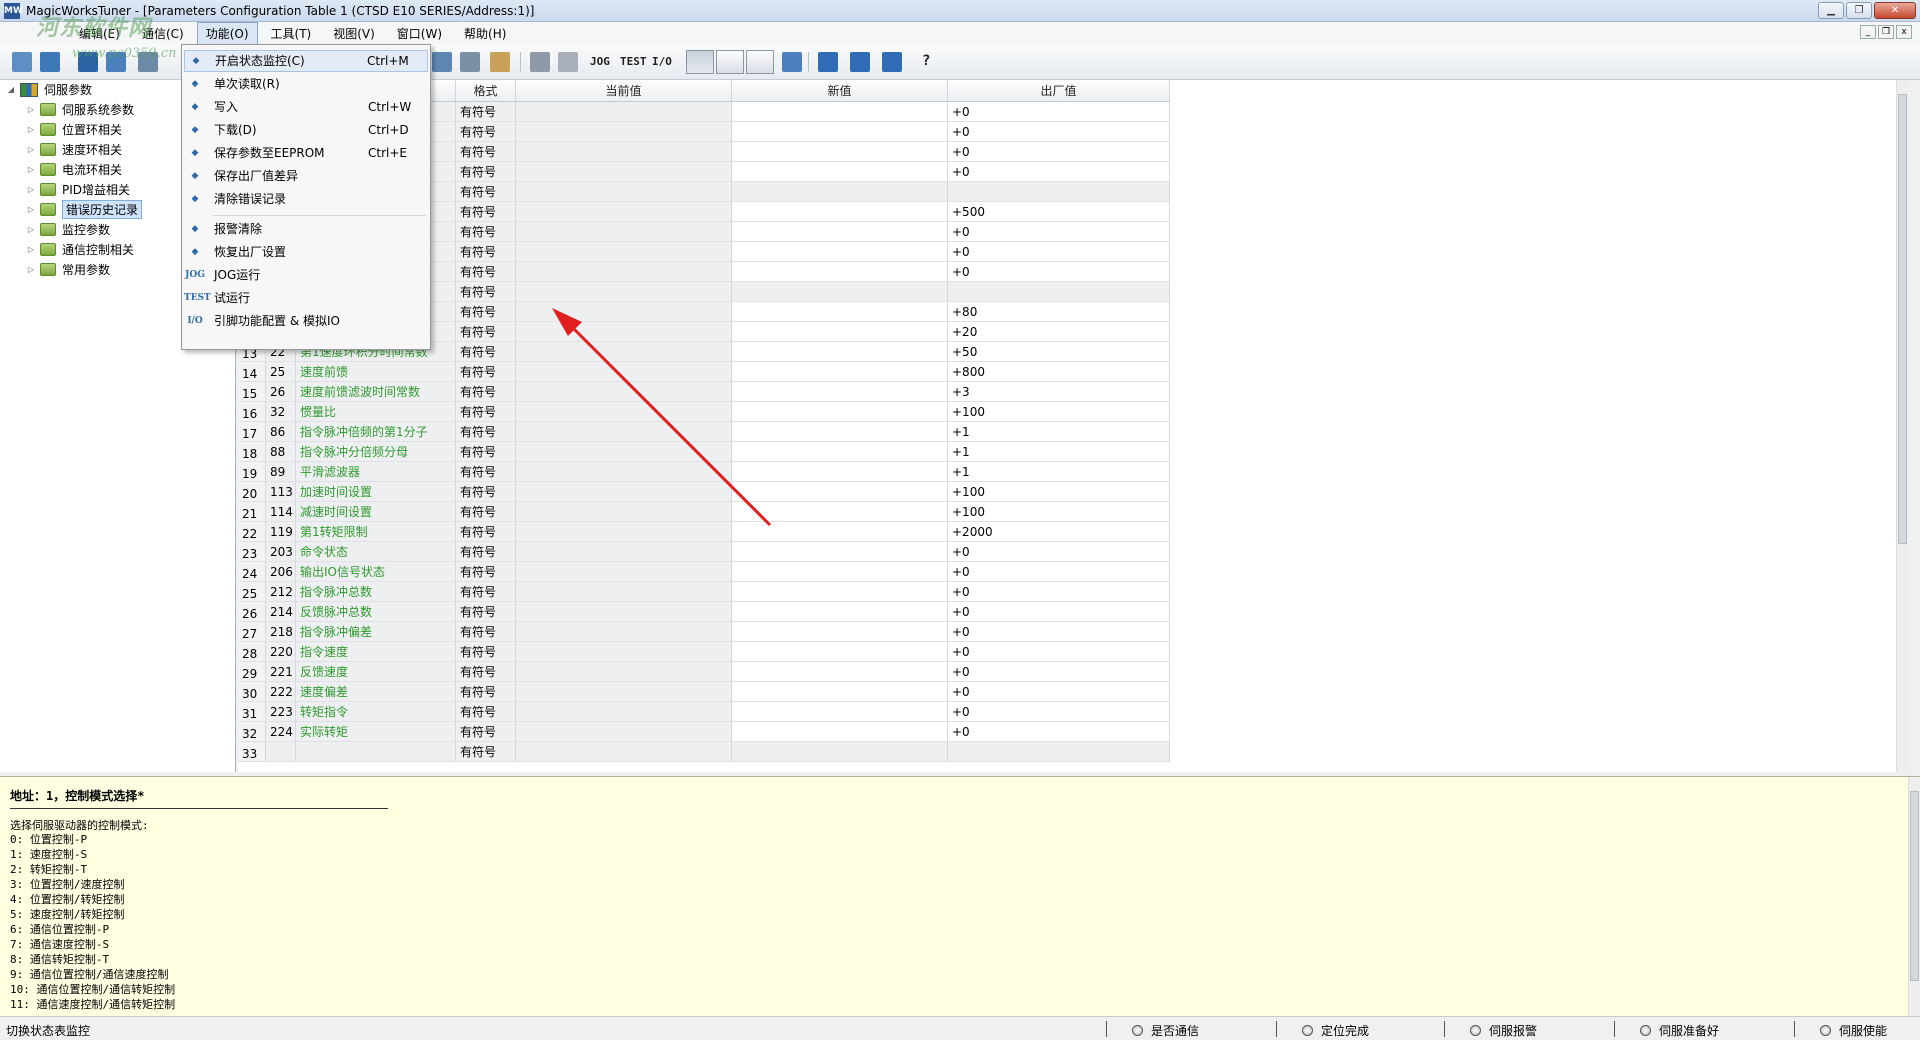  I want to click on table-row: 25 212 指令脉冲总数 有符号 +0, so click(704, 592).